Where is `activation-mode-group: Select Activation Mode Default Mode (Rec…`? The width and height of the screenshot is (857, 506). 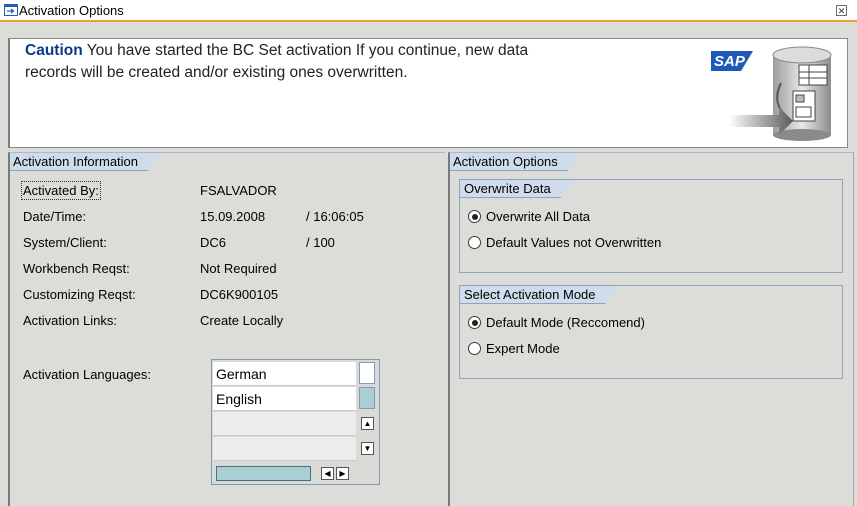
activation-mode-group: Select Activation Mode Default Mode (Rec… is located at coordinates (651, 332).